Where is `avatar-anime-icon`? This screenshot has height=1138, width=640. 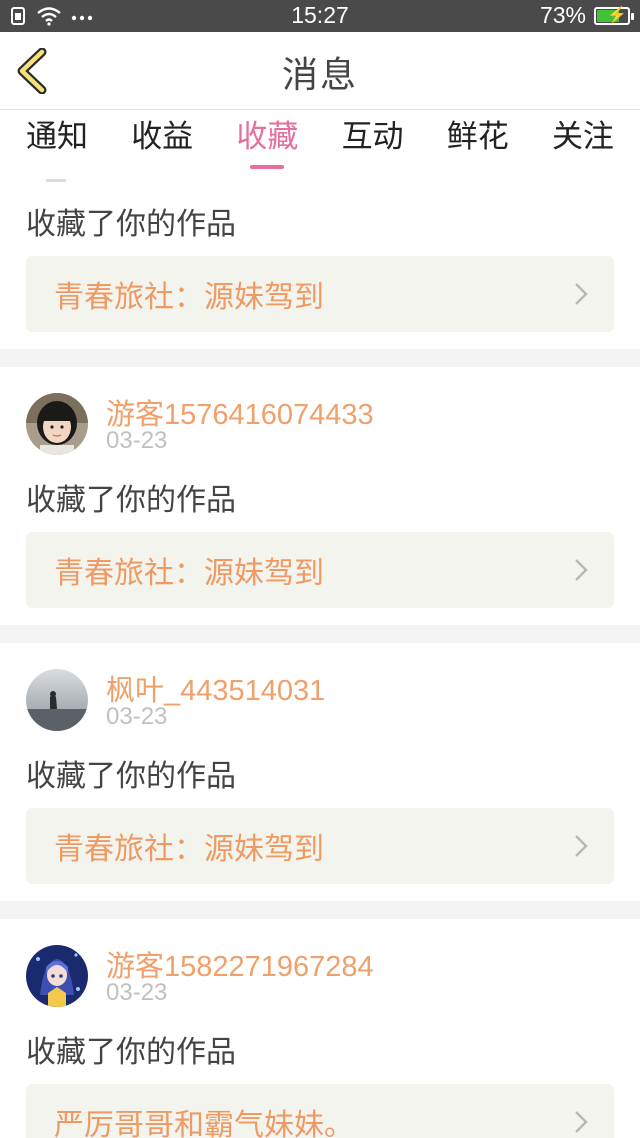
avatar-anime-icon is located at coordinates (57, 976).